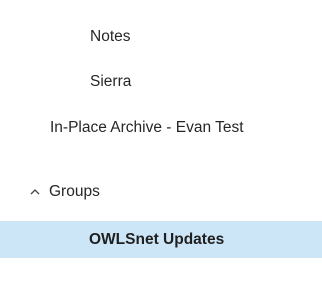 The width and height of the screenshot is (322, 287). Describe the element at coordinates (161, 192) in the screenshot. I see `groups-section-header: Groups` at that location.